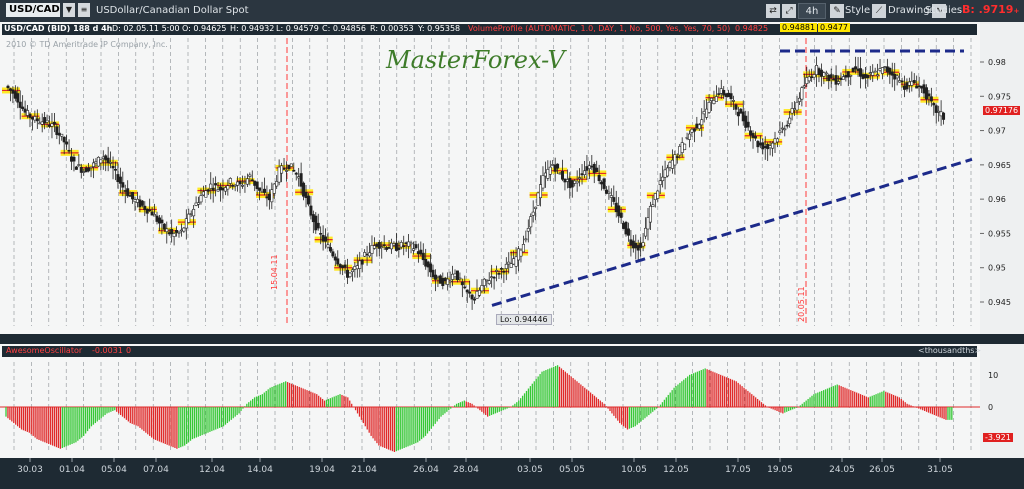  I want to click on date-tick-label: 05.04, so click(114, 470).